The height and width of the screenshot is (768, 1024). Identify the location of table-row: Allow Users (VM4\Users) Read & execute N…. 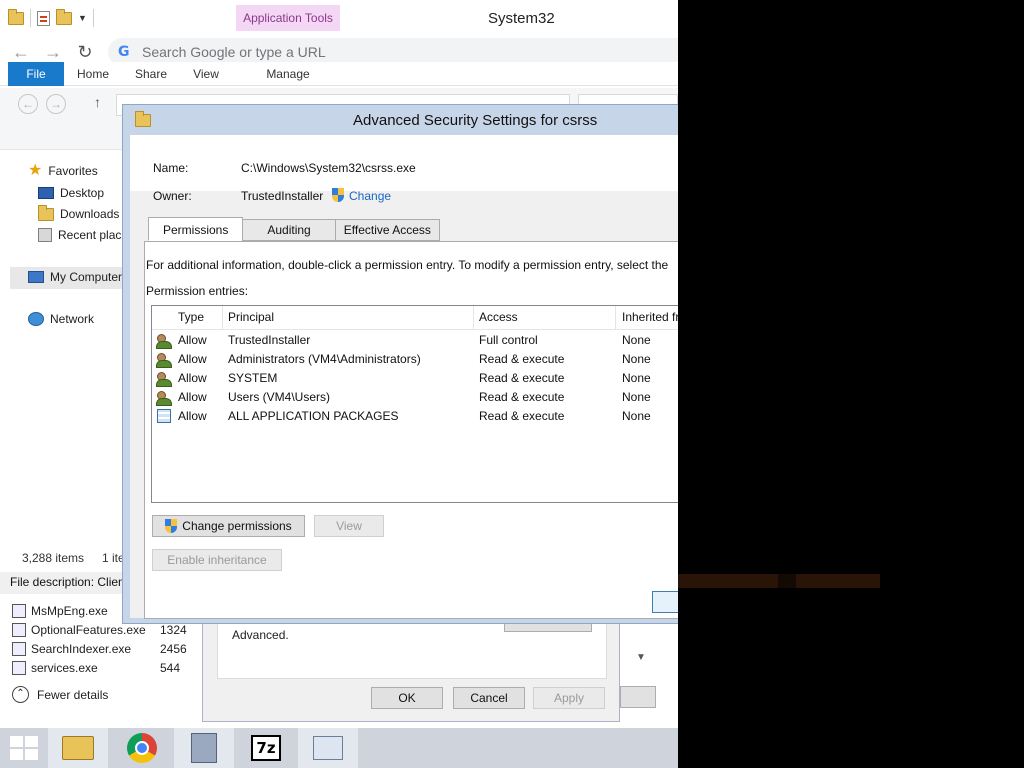
(415, 397).